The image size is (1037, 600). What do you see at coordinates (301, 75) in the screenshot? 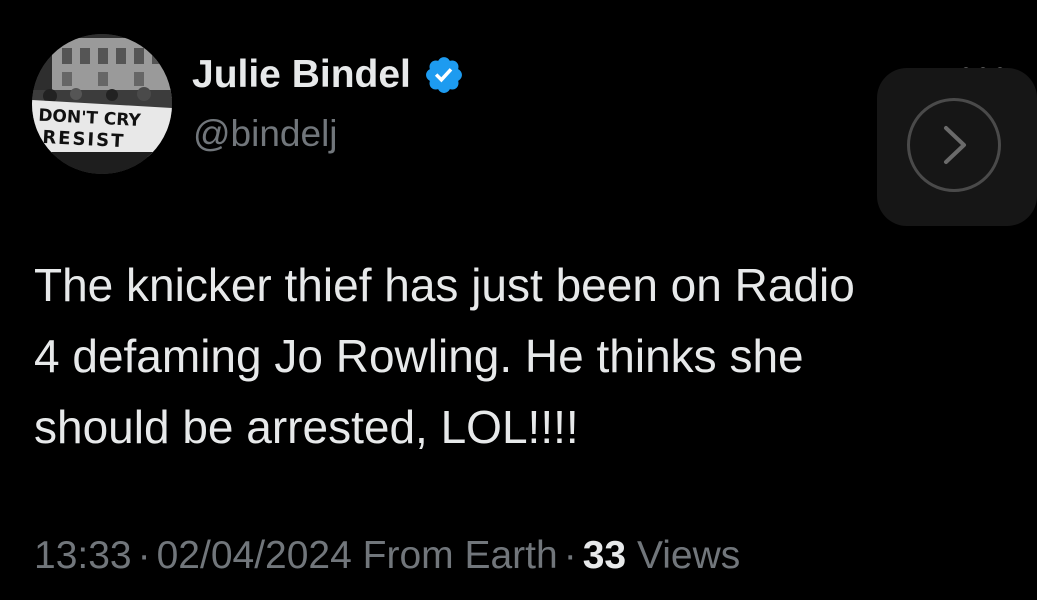
I see `display-name: Julie Bindel` at bounding box center [301, 75].